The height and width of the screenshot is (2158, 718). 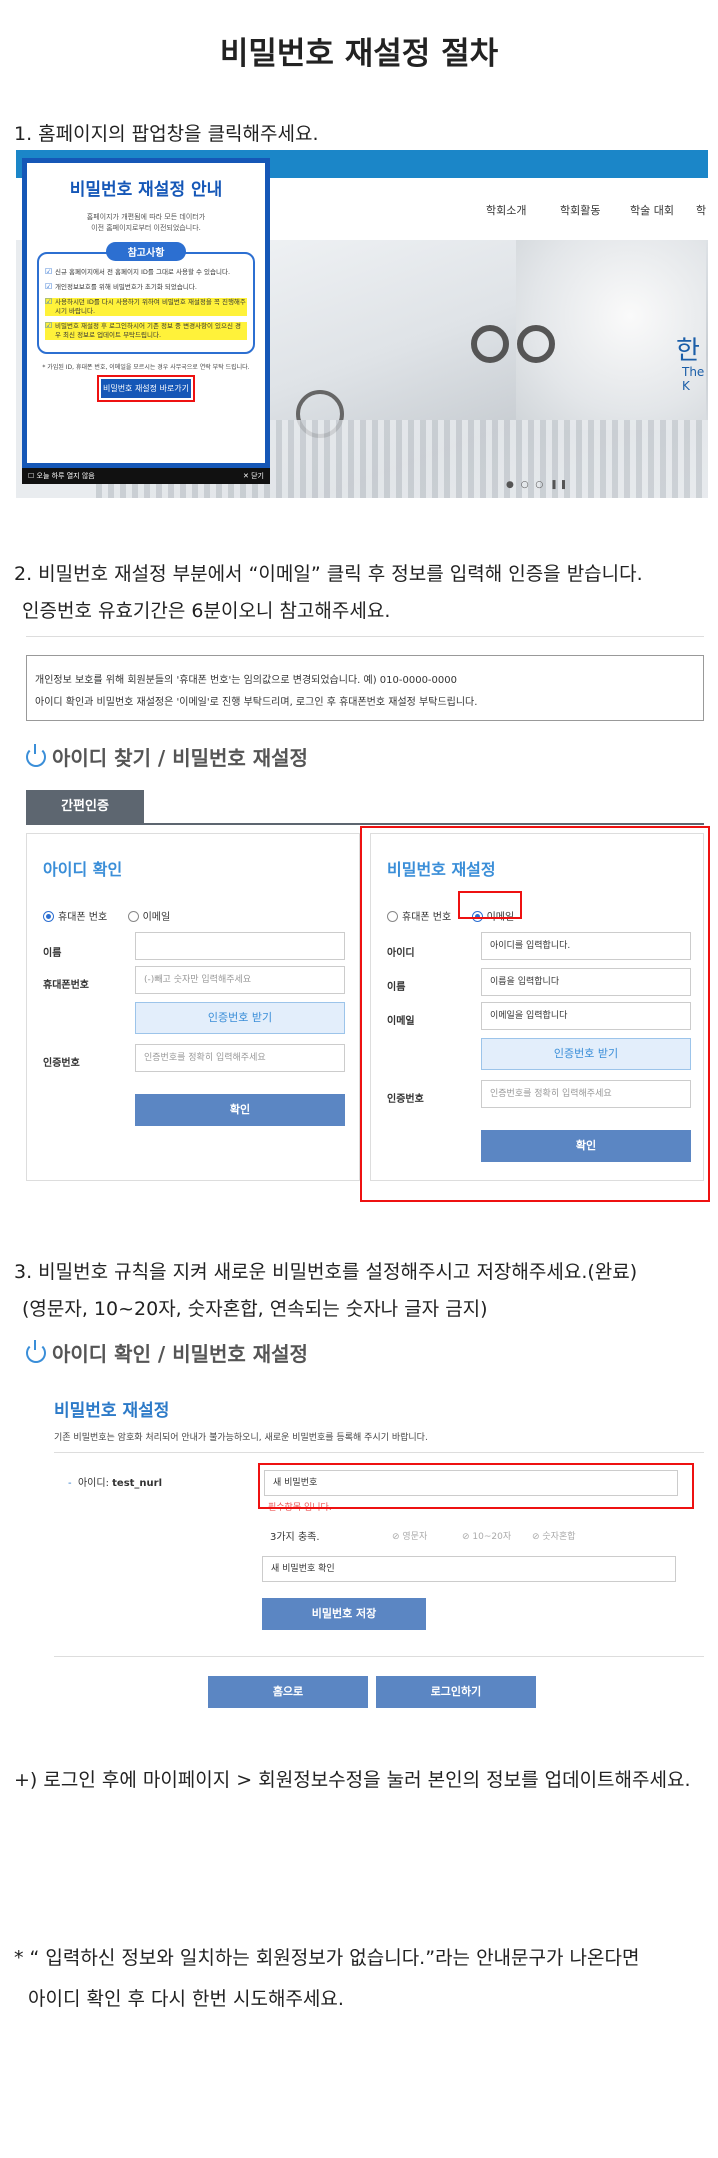 I want to click on send-code-button: 인증번호 받기, so click(x=240, y=1018).